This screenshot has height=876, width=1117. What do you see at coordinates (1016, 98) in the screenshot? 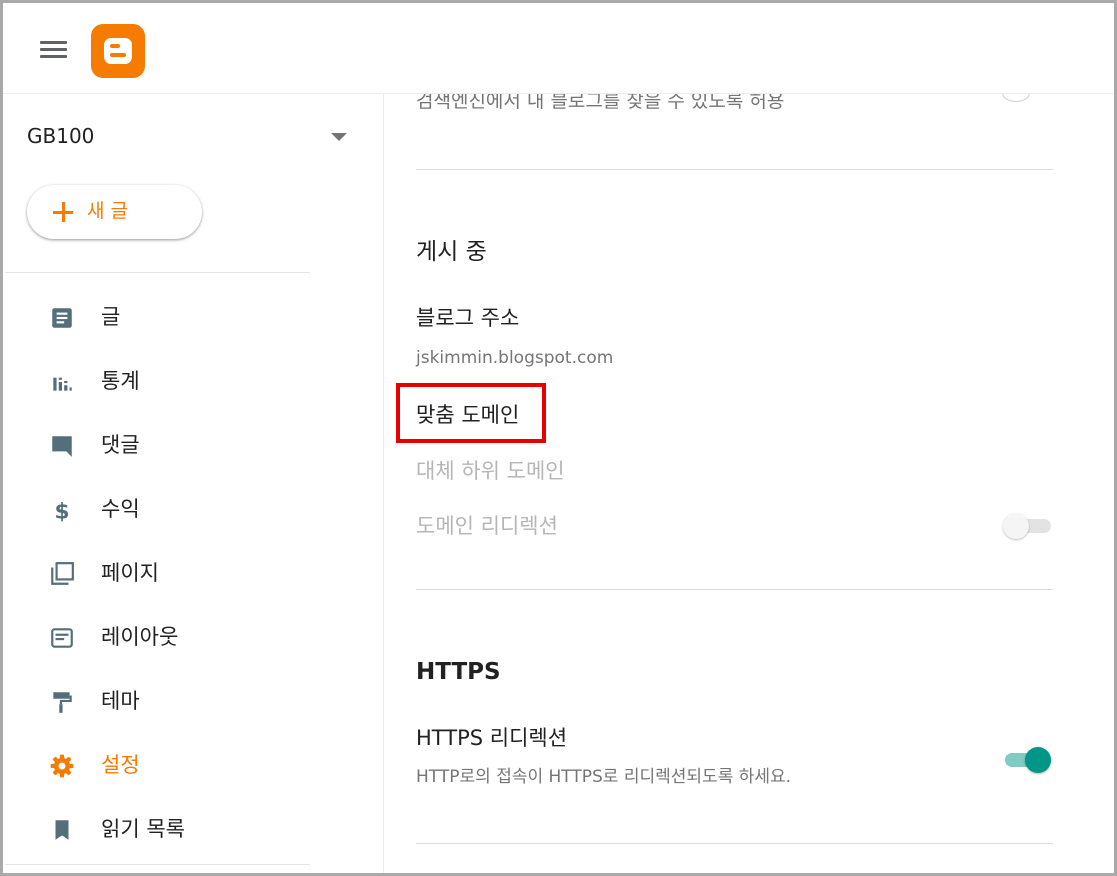
I see `search-visibility-toggle` at bounding box center [1016, 98].